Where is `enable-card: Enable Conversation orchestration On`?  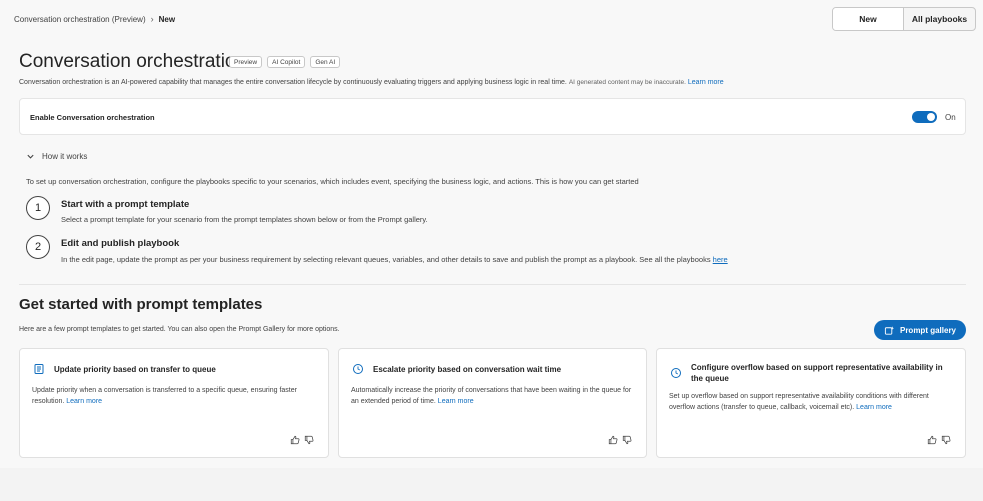
enable-card: Enable Conversation orchestration On is located at coordinates (492, 116).